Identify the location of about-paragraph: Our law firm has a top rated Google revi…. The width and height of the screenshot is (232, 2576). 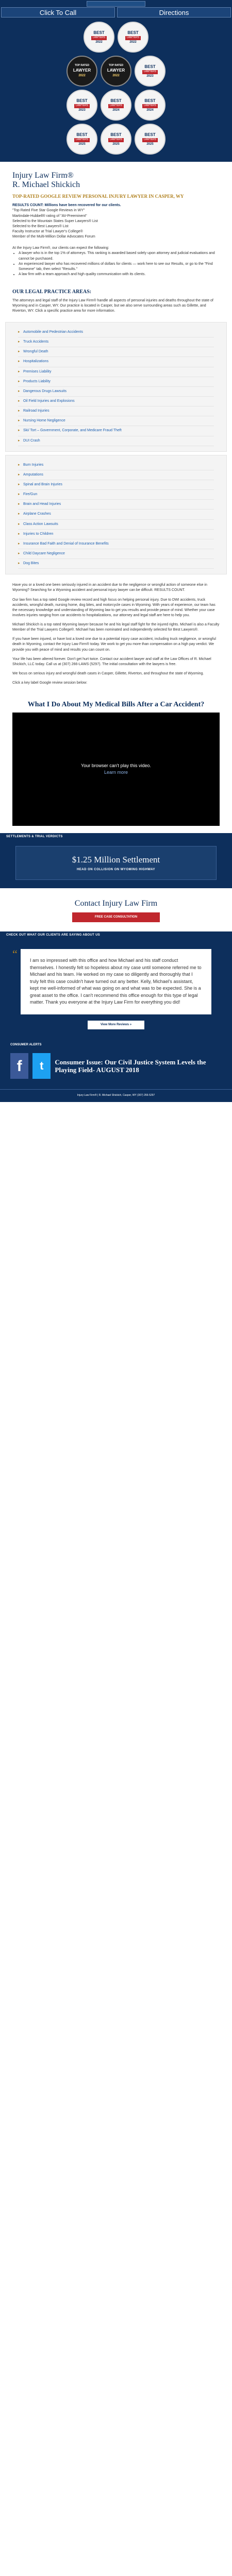
(114, 607).